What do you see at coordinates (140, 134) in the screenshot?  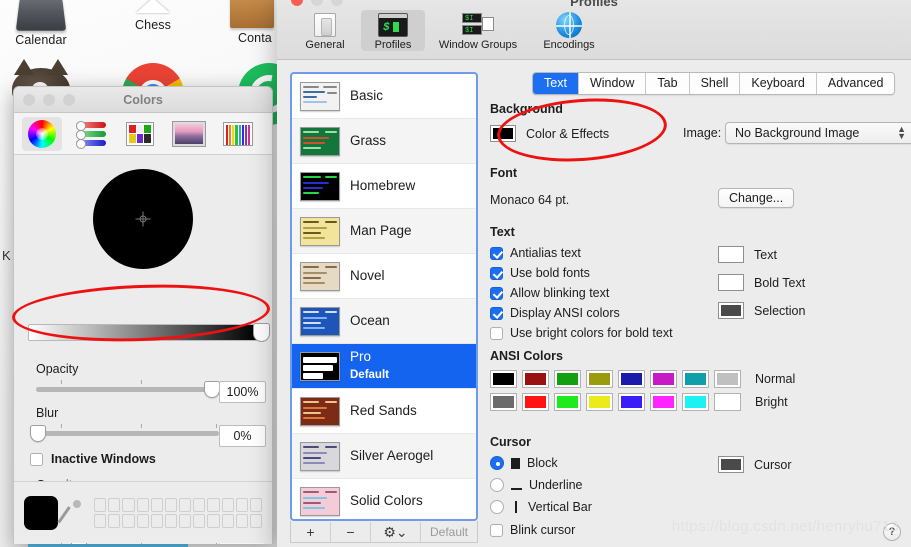 I see `color-palettes-icon` at bounding box center [140, 134].